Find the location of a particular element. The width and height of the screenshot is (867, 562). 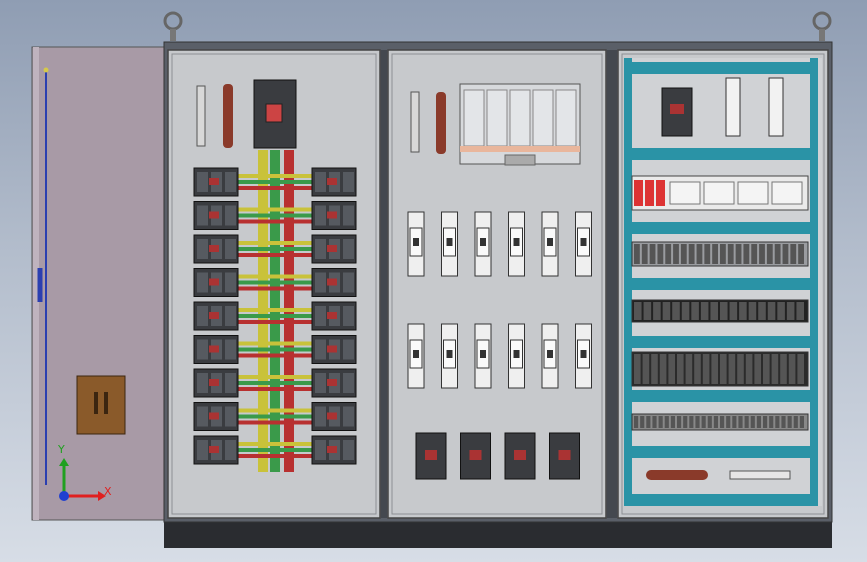

lifting-eye-icon is located at coordinates (822, 26).